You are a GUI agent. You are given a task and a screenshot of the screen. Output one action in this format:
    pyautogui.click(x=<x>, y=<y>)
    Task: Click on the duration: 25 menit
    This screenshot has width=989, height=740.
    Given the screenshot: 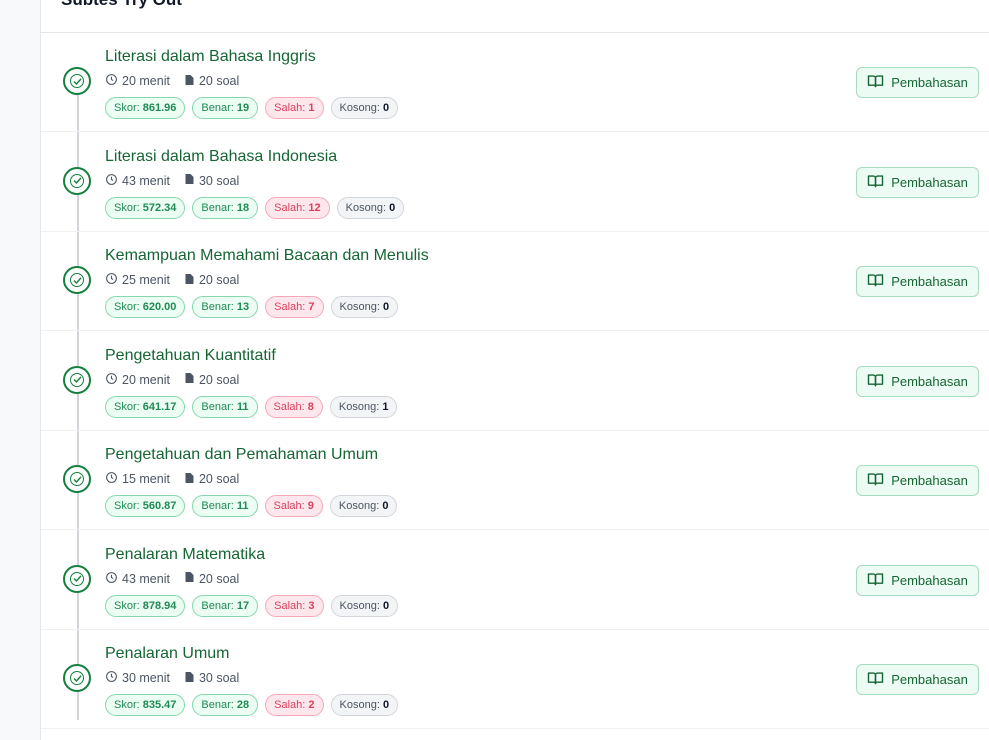 What is the action you would take?
    pyautogui.click(x=137, y=280)
    